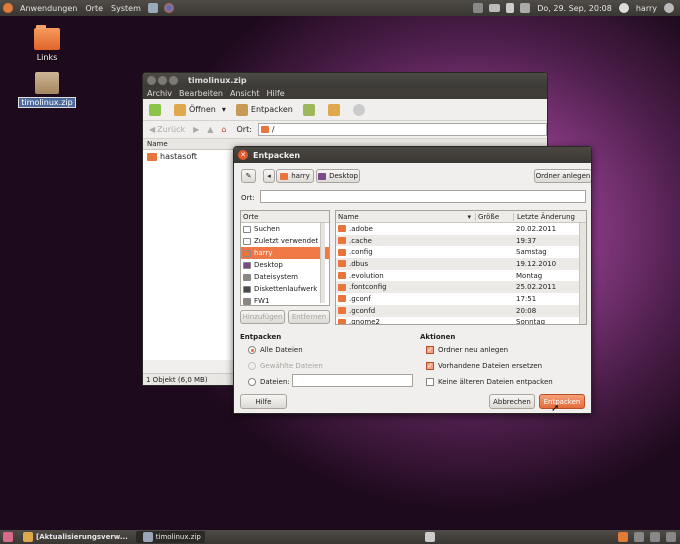 Image resolution: width=680 pixels, height=544 pixels. I want to click on file-row: .dbus 19.12.2010, so click(461, 264).